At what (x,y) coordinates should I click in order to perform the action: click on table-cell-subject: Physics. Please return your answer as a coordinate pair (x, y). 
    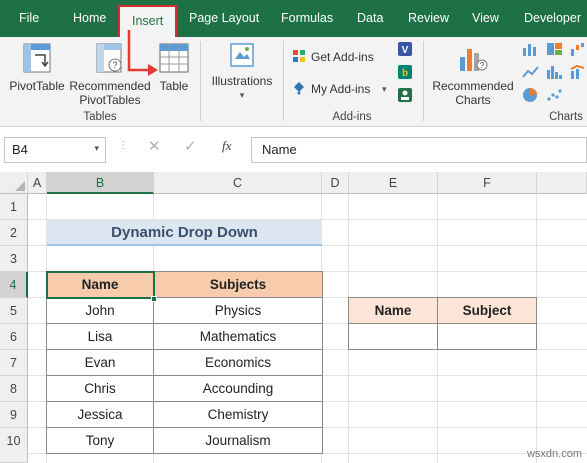
    Looking at the image, I should click on (238, 311).